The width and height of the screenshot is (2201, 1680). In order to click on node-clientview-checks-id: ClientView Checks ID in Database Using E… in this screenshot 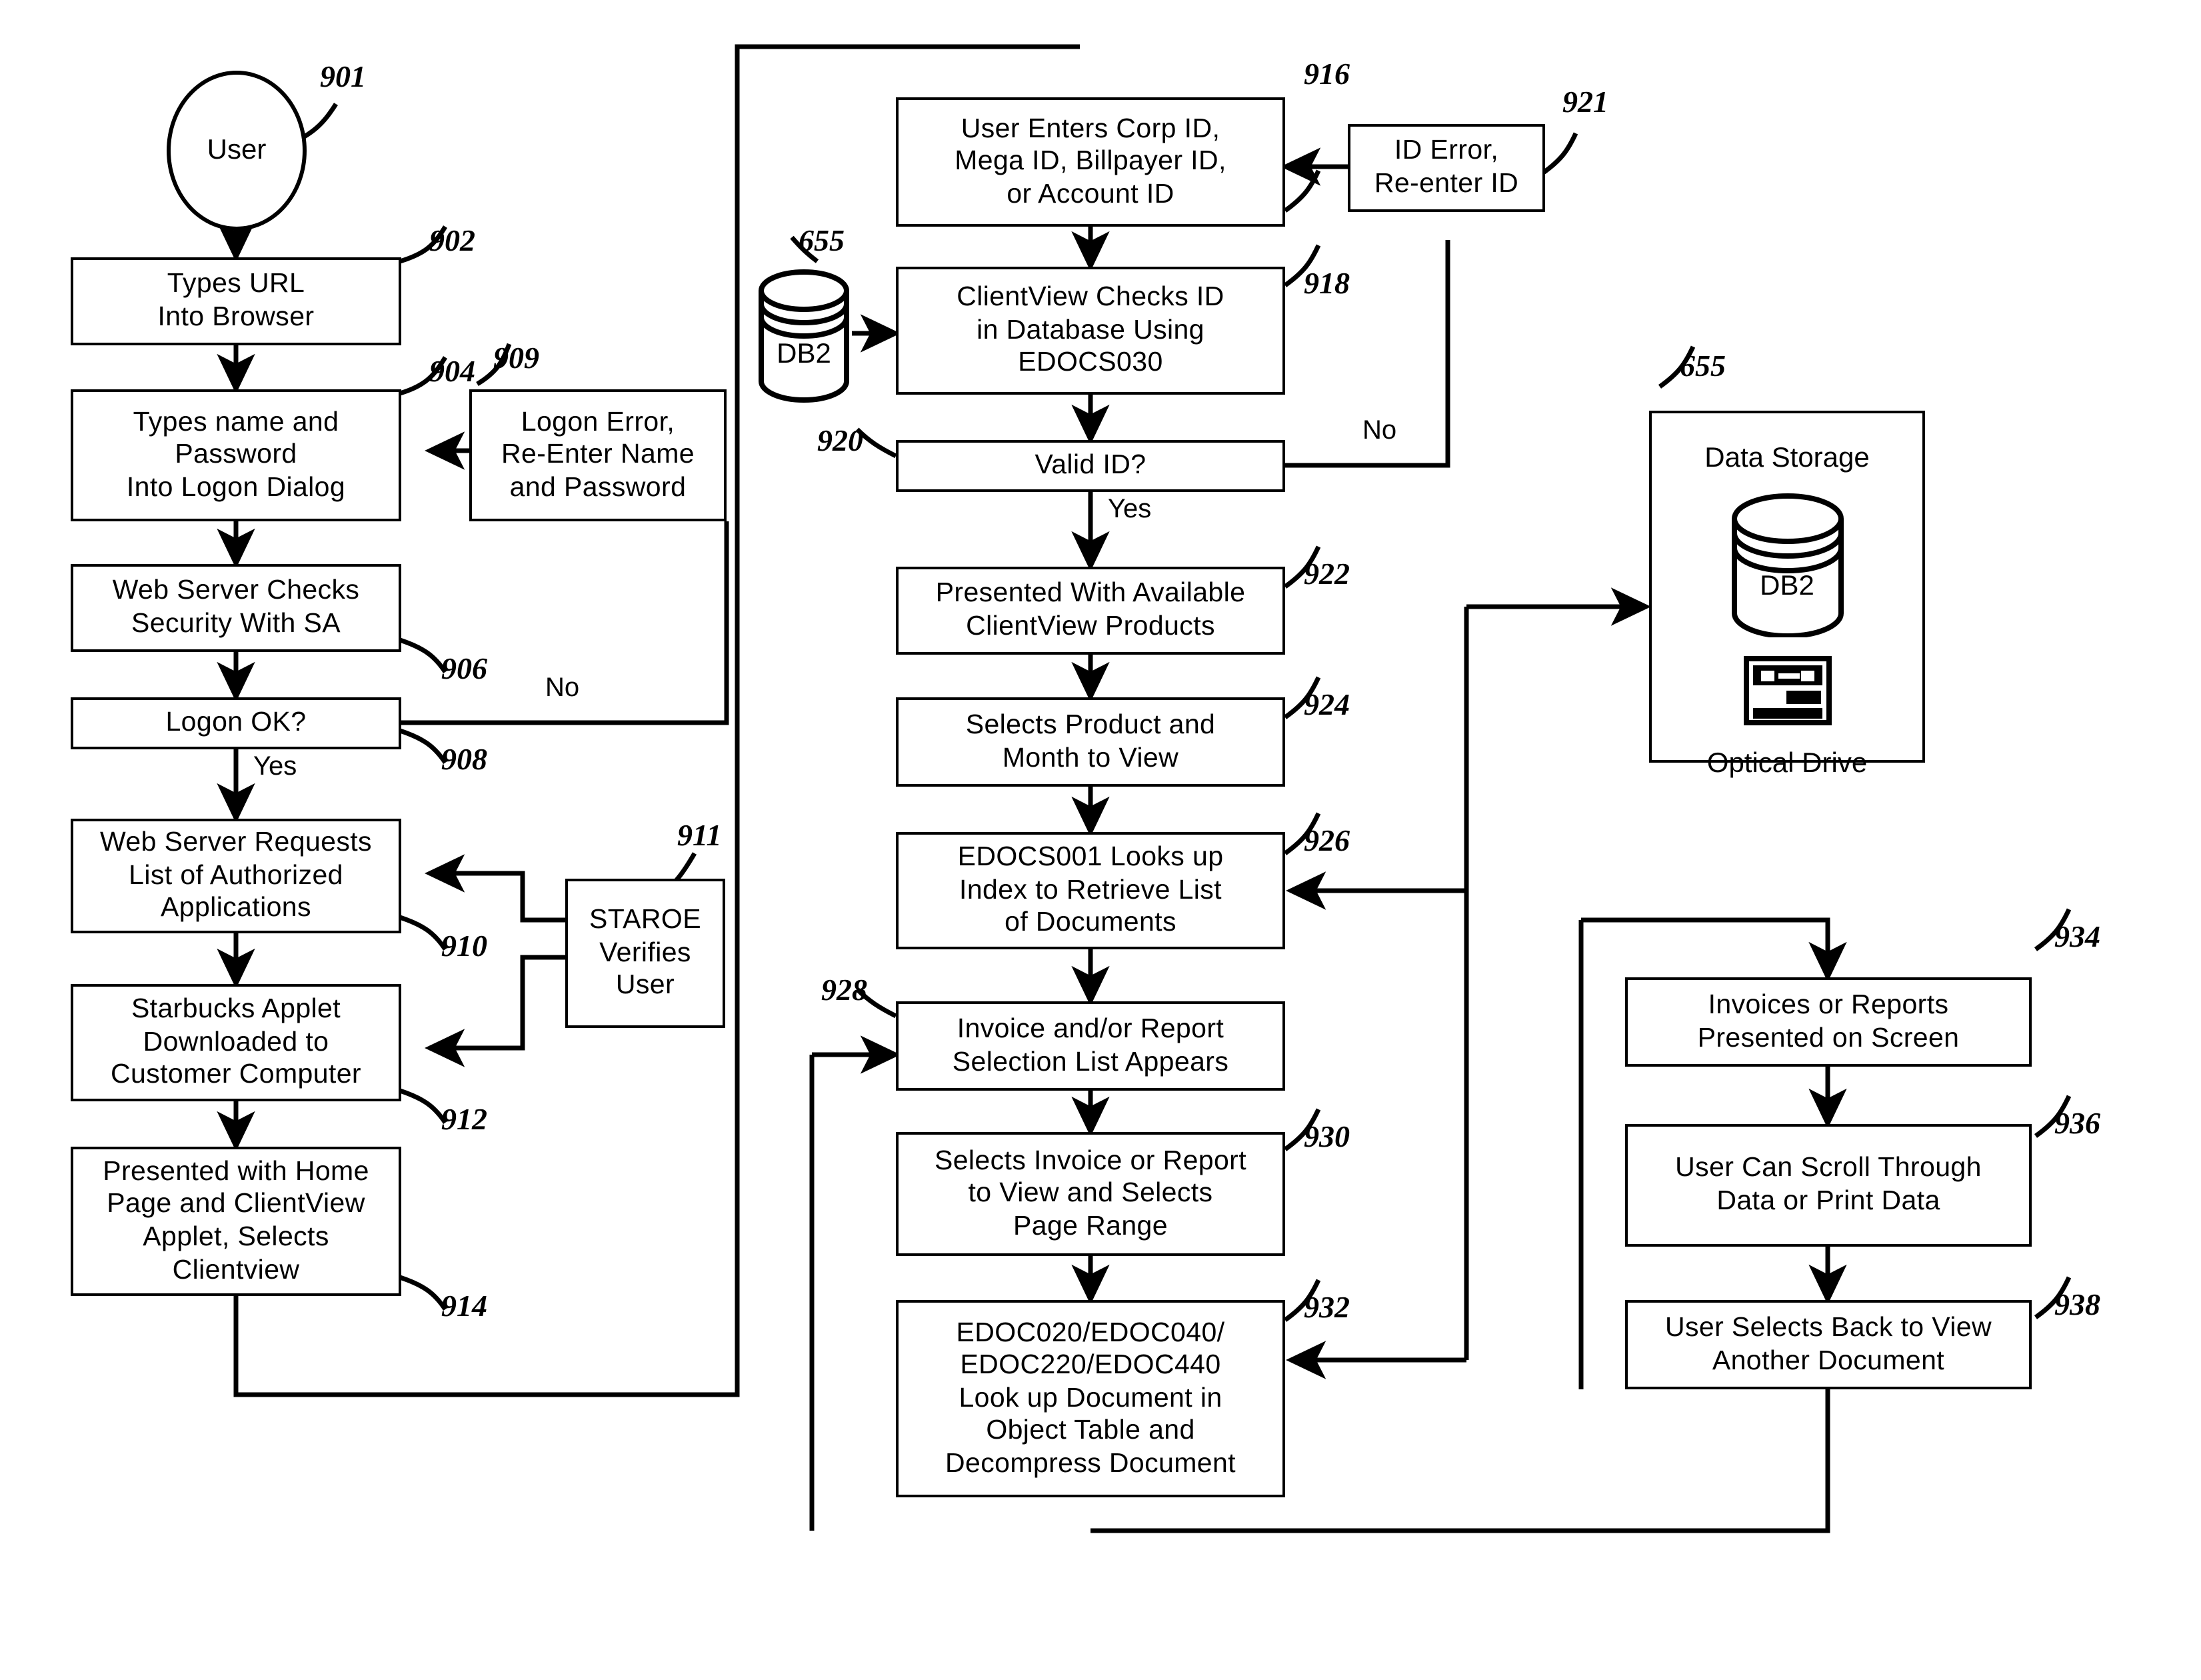, I will do `click(1091, 331)`.